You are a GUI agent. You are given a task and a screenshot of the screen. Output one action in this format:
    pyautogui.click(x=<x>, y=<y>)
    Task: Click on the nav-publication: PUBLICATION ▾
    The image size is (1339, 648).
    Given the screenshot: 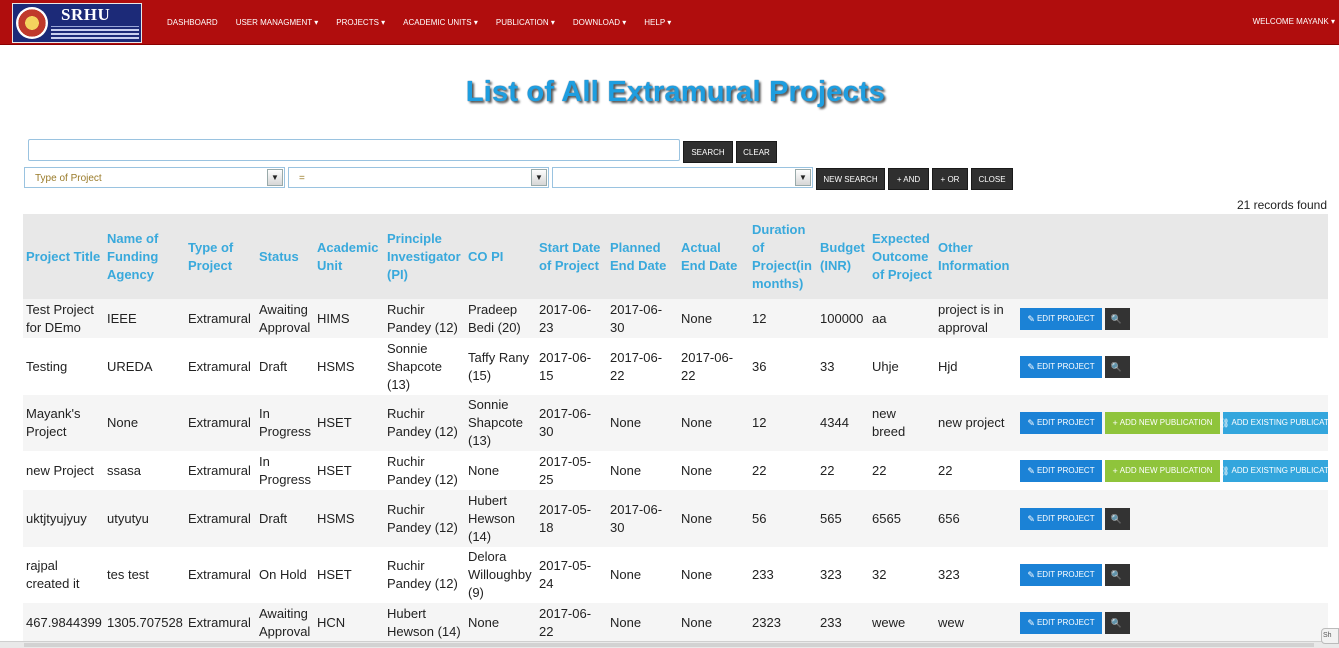 What is the action you would take?
    pyautogui.click(x=527, y=22)
    